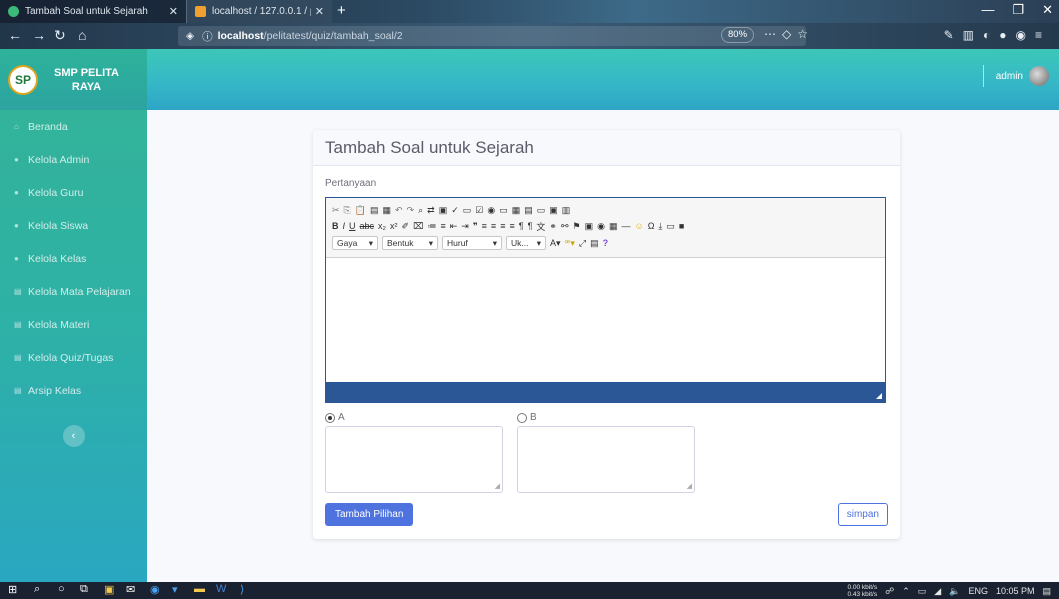 This screenshot has width=1059, height=599. I want to click on unlink-icon: ⚯, so click(565, 226).